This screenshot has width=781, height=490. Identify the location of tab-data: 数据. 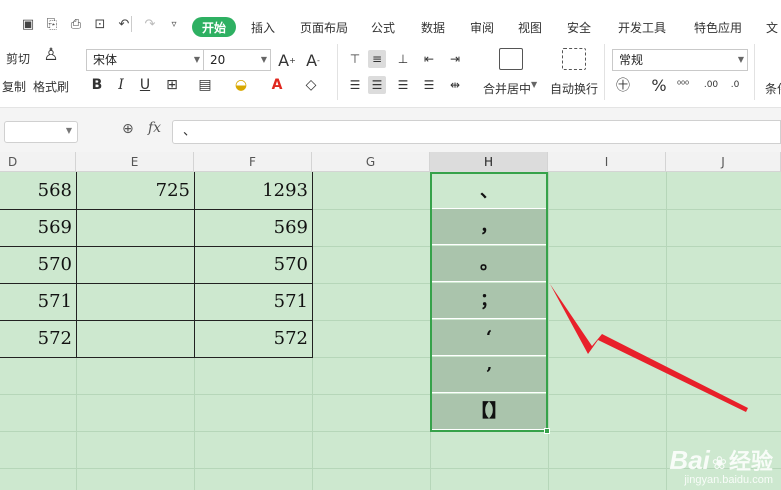
(433, 27).